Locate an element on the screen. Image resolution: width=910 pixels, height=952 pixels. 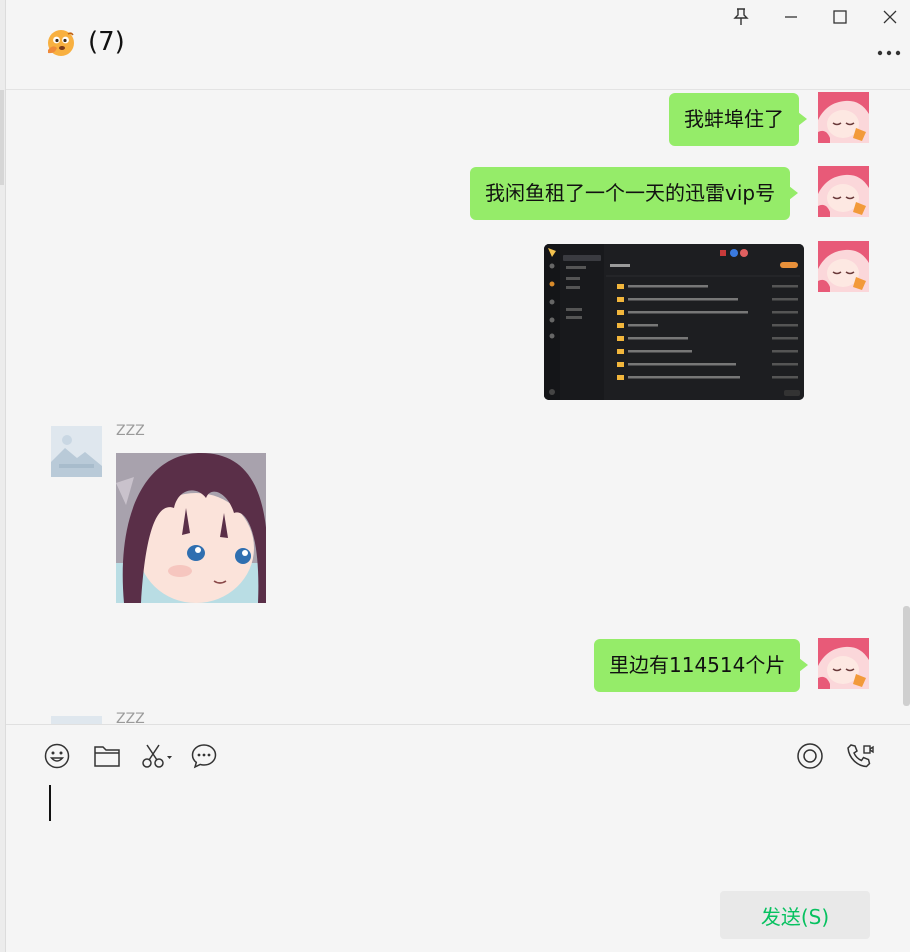
more-options-button is located at coordinates (889, 53).